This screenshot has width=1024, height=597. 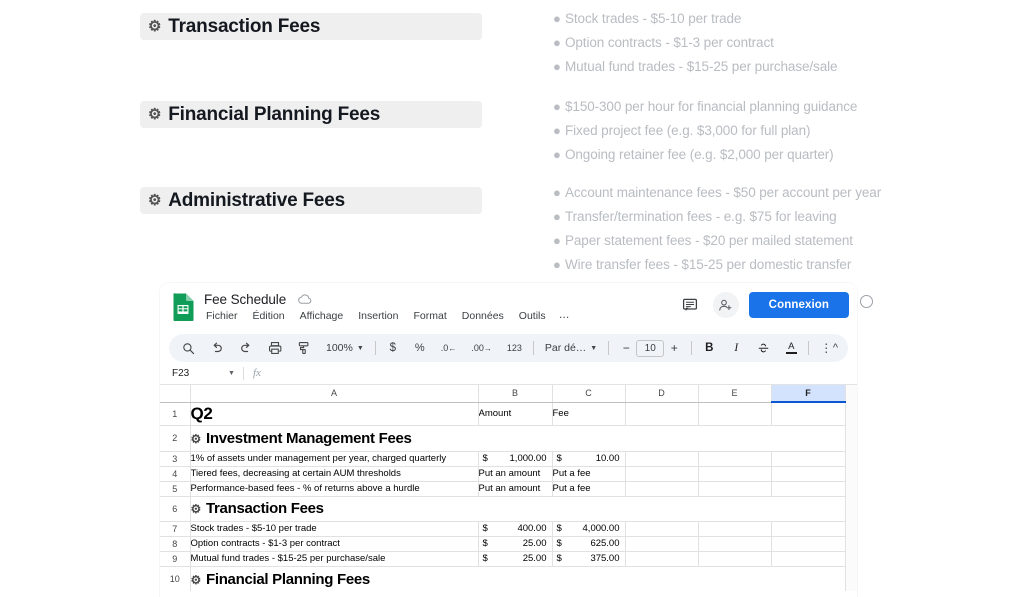 What do you see at coordinates (808, 489) in the screenshot?
I see `cell-f5` at bounding box center [808, 489].